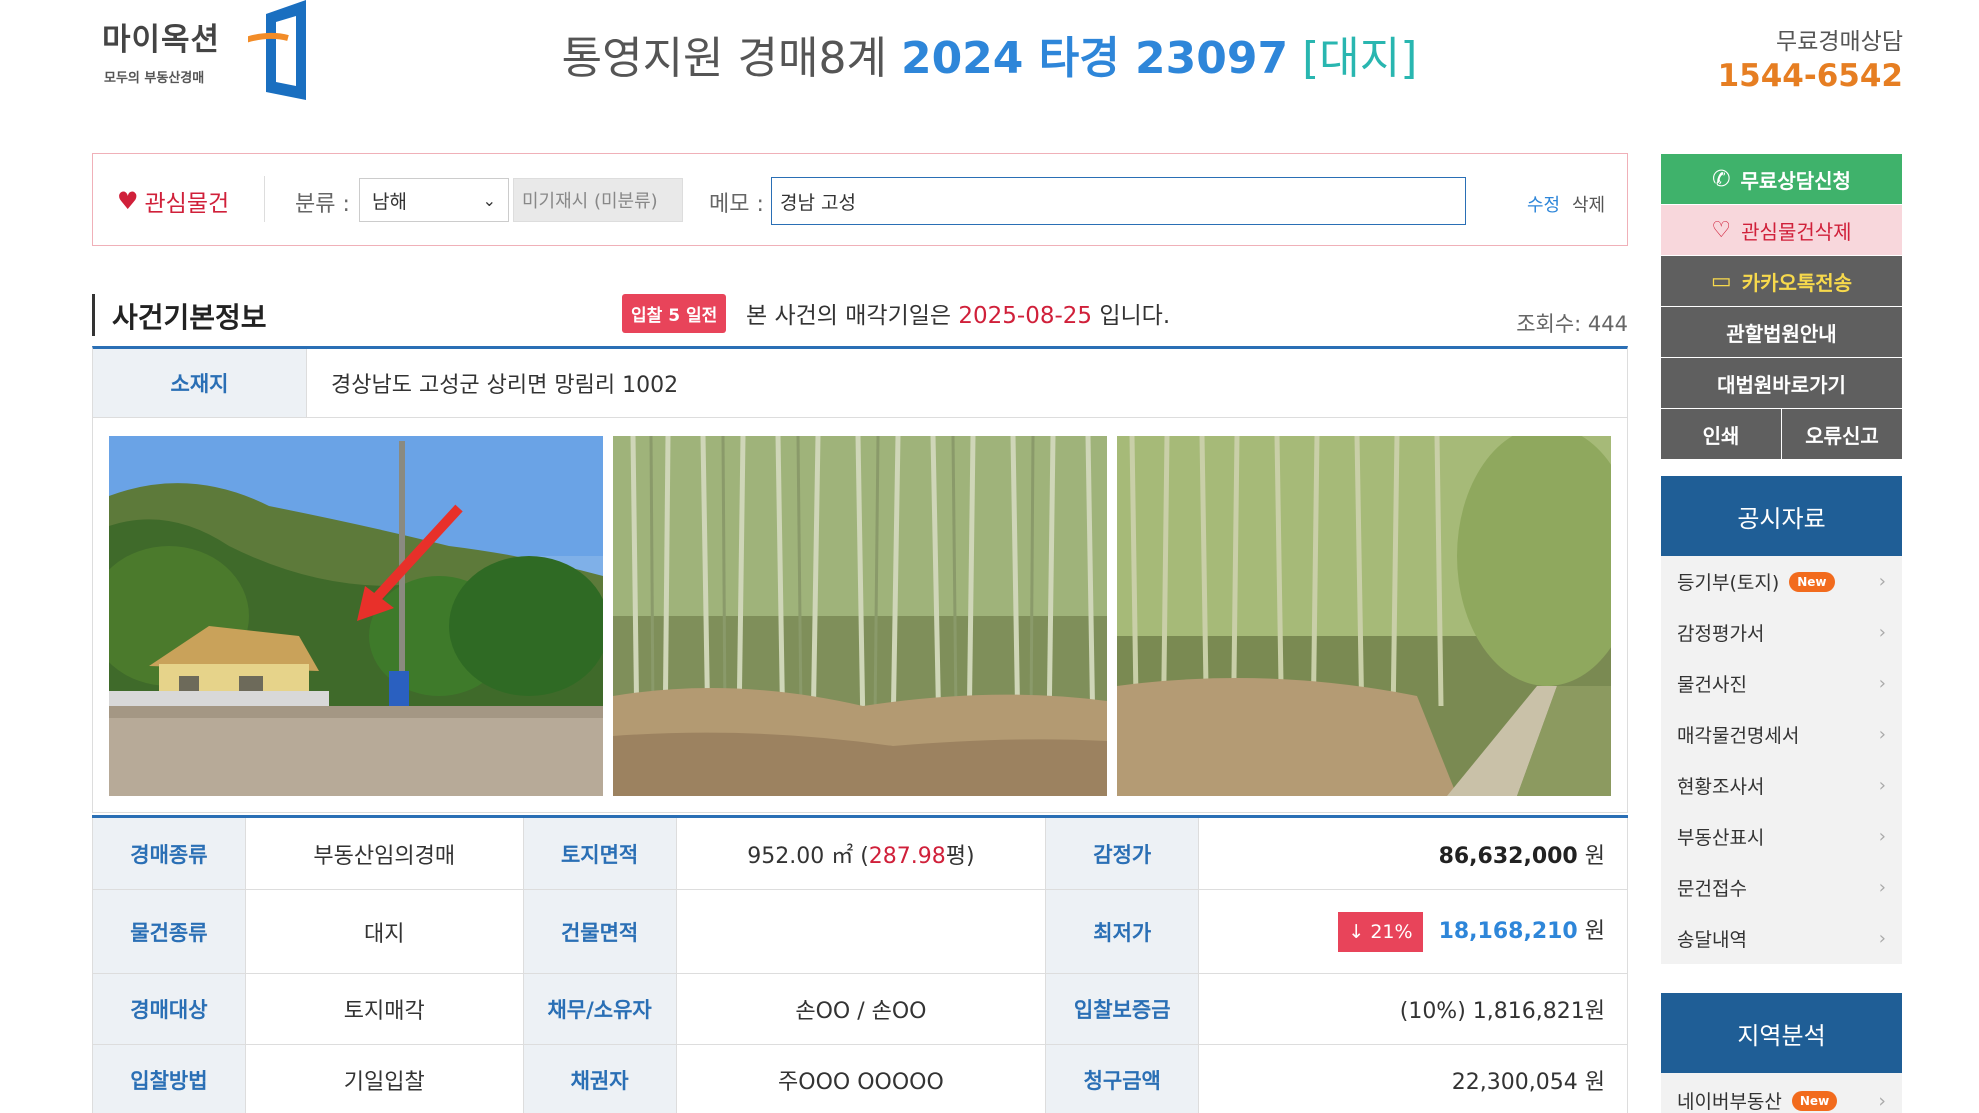 The image size is (1979, 1113). I want to click on doc-item-label: 매각물건명세서, so click(1738, 736).